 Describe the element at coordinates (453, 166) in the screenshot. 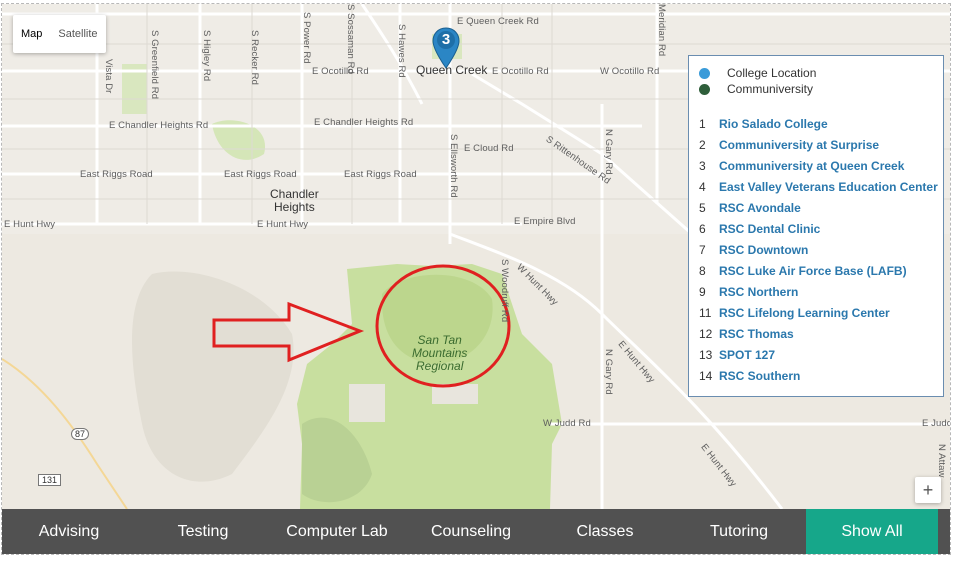

I see `road-label: S Ellsworth Rd` at that location.